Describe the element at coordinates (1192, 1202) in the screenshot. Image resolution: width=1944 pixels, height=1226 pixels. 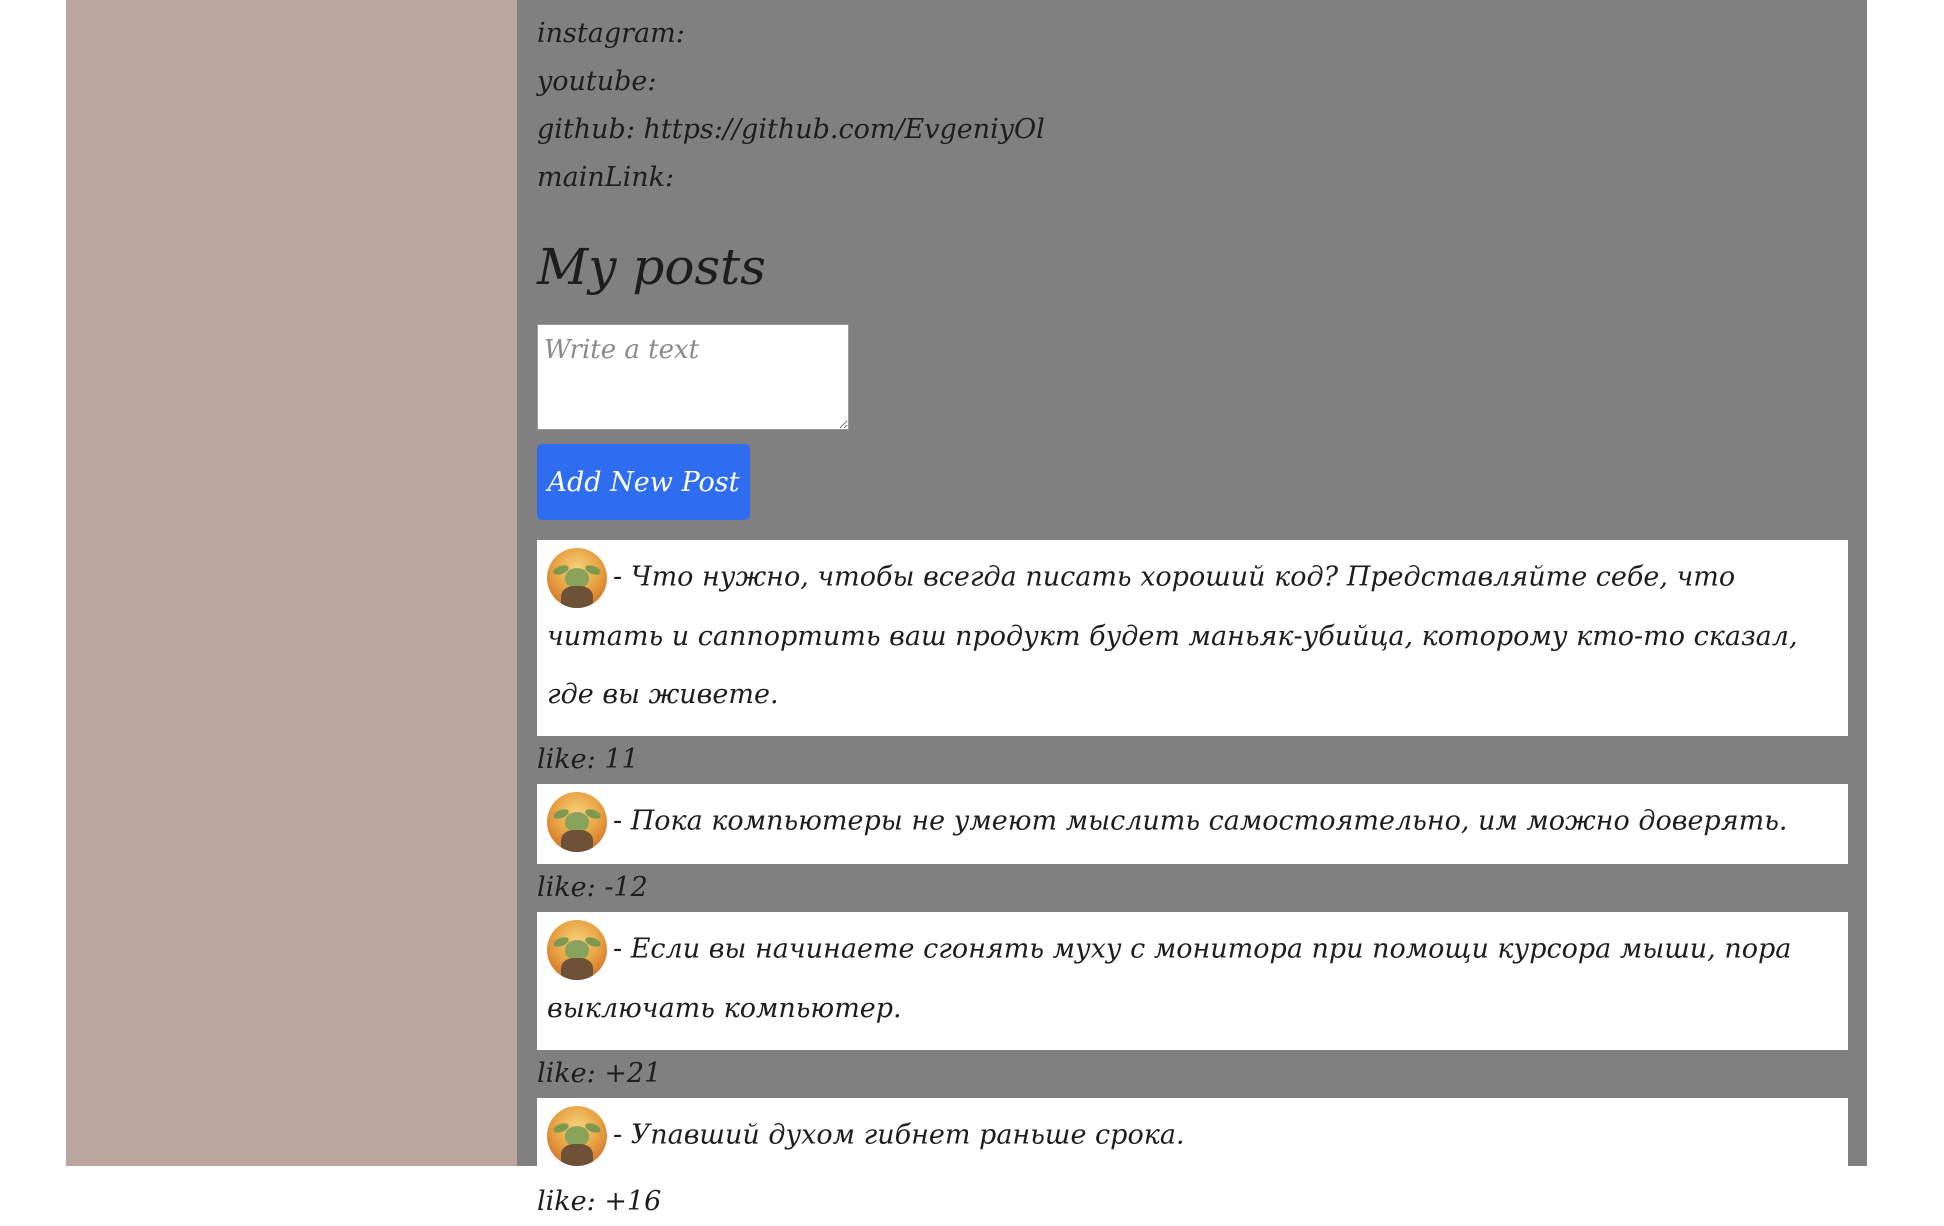
I see `post-likes: like: +16` at that location.